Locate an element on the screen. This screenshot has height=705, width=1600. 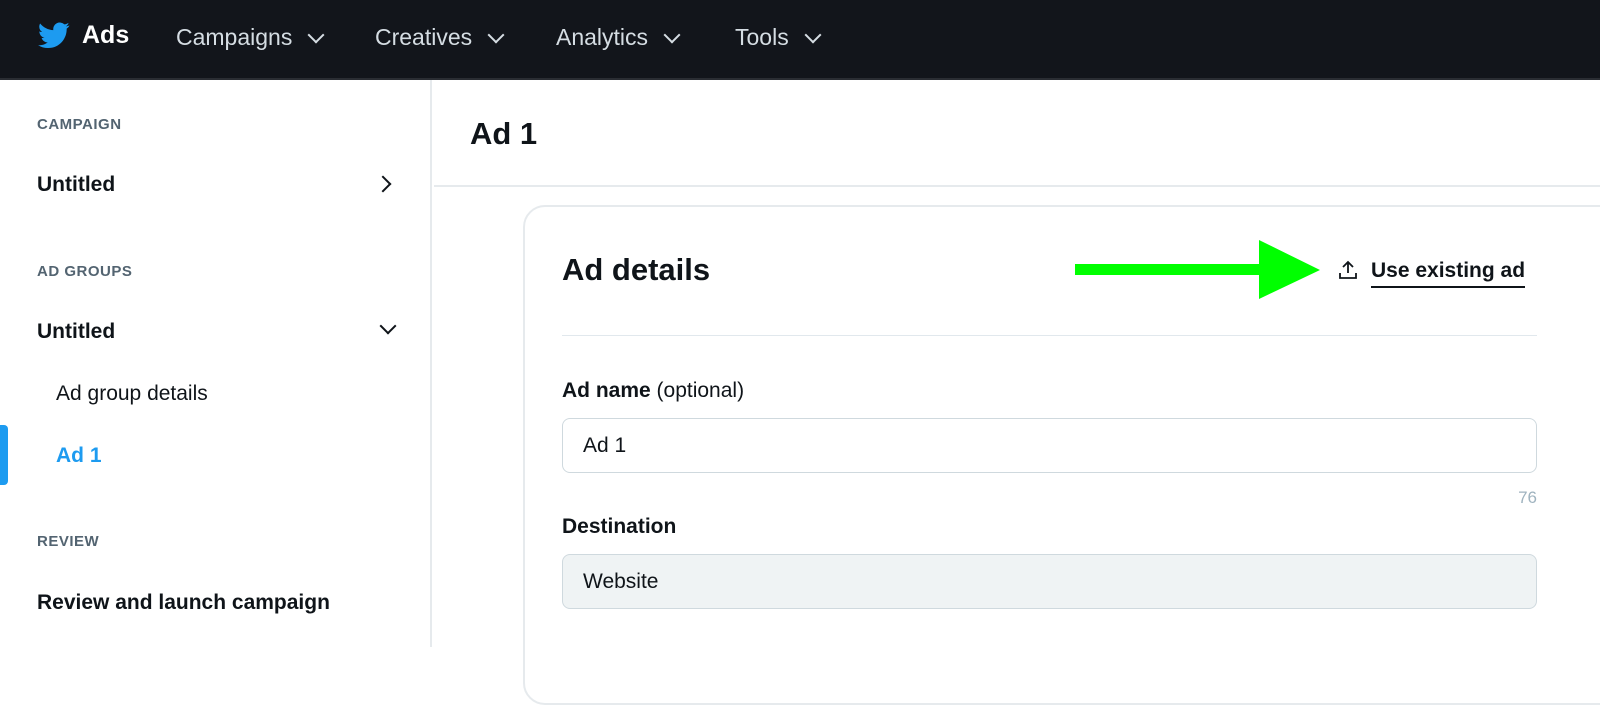
page-title: Ad 1 is located at coordinates (504, 133).